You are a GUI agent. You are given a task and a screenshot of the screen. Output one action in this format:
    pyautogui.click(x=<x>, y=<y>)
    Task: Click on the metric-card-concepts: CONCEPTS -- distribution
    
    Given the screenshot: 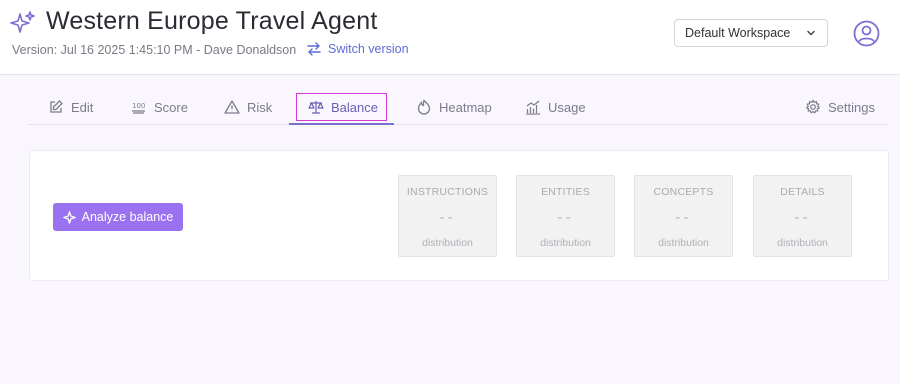 What is the action you would take?
    pyautogui.click(x=683, y=216)
    